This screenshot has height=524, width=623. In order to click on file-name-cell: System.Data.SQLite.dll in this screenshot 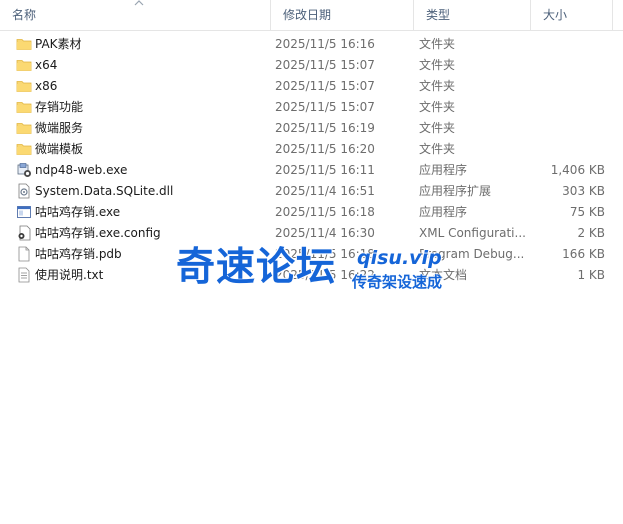, I will do `click(141, 191)`.